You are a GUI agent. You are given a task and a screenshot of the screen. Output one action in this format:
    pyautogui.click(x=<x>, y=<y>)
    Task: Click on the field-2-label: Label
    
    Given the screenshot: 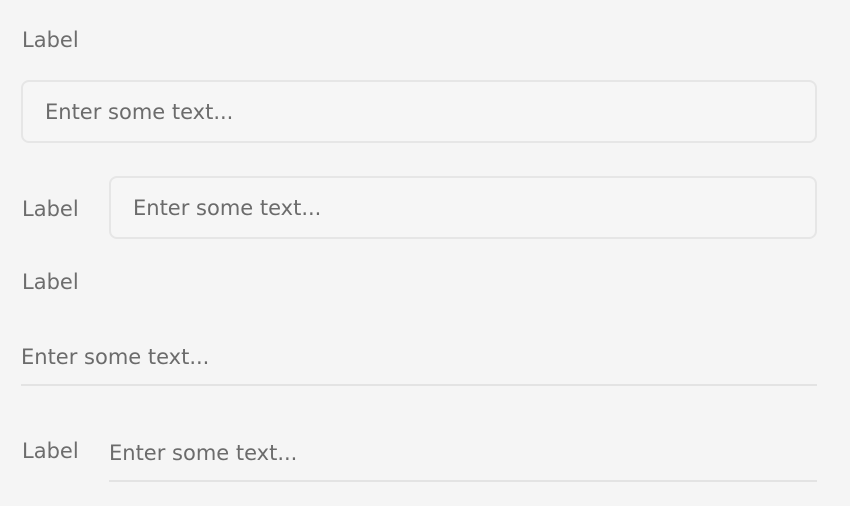 What is the action you would take?
    pyautogui.click(x=50, y=209)
    